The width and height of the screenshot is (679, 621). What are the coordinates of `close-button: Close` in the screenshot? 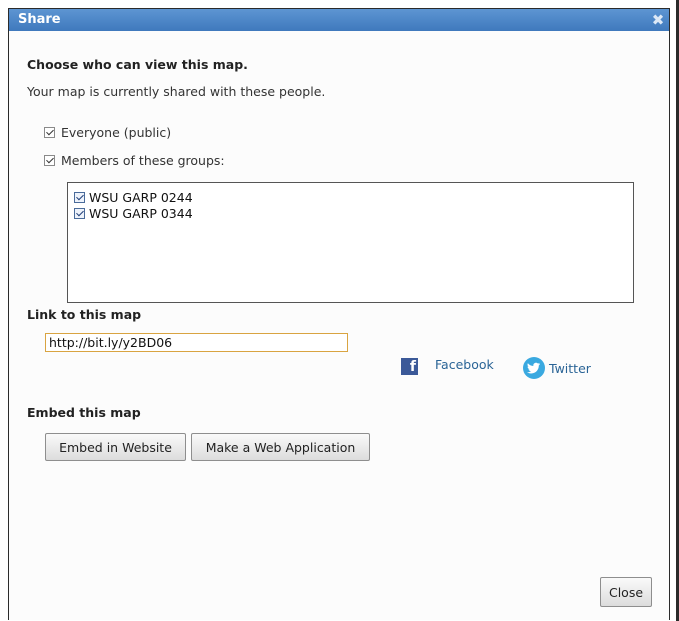 It's located at (626, 592).